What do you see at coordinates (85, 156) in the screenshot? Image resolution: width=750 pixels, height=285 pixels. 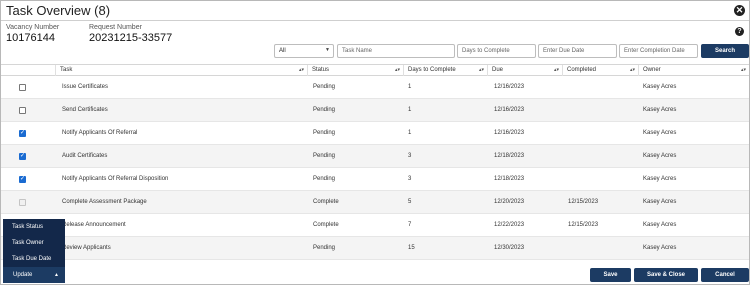 I see `task-cell: Audit Certificates` at bounding box center [85, 156].